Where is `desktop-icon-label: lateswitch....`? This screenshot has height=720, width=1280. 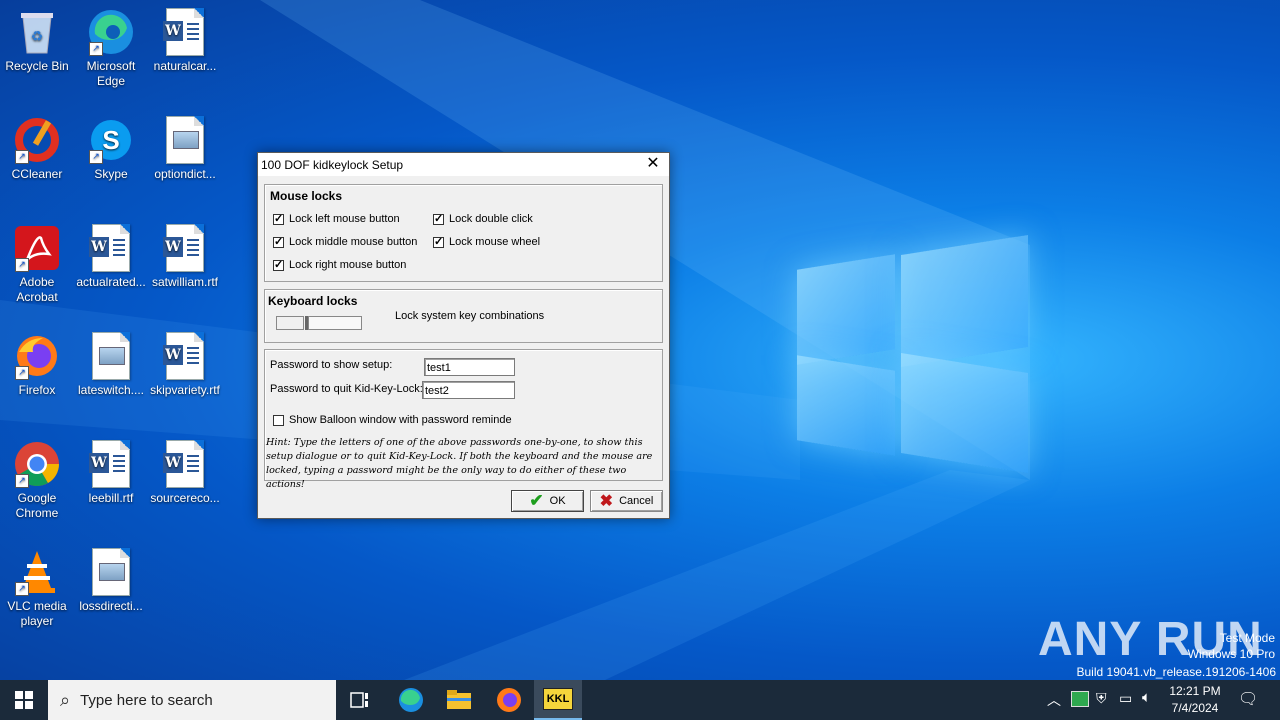 desktop-icon-label: lateswitch.... is located at coordinates (111, 390).